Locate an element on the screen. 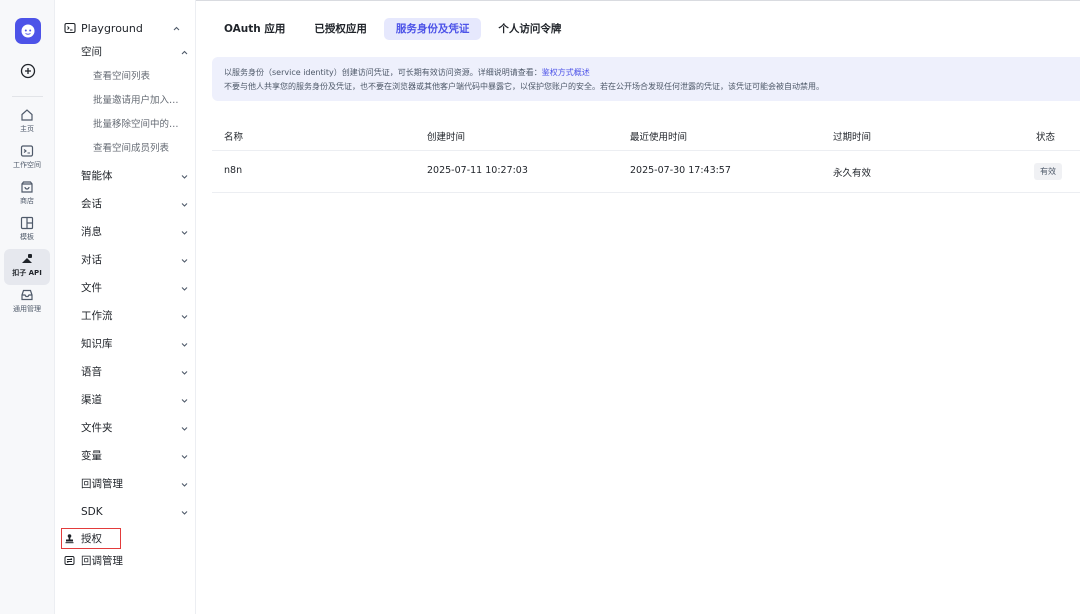 The width and height of the screenshot is (1080, 614). column-header-name: 名称 is located at coordinates (234, 137).